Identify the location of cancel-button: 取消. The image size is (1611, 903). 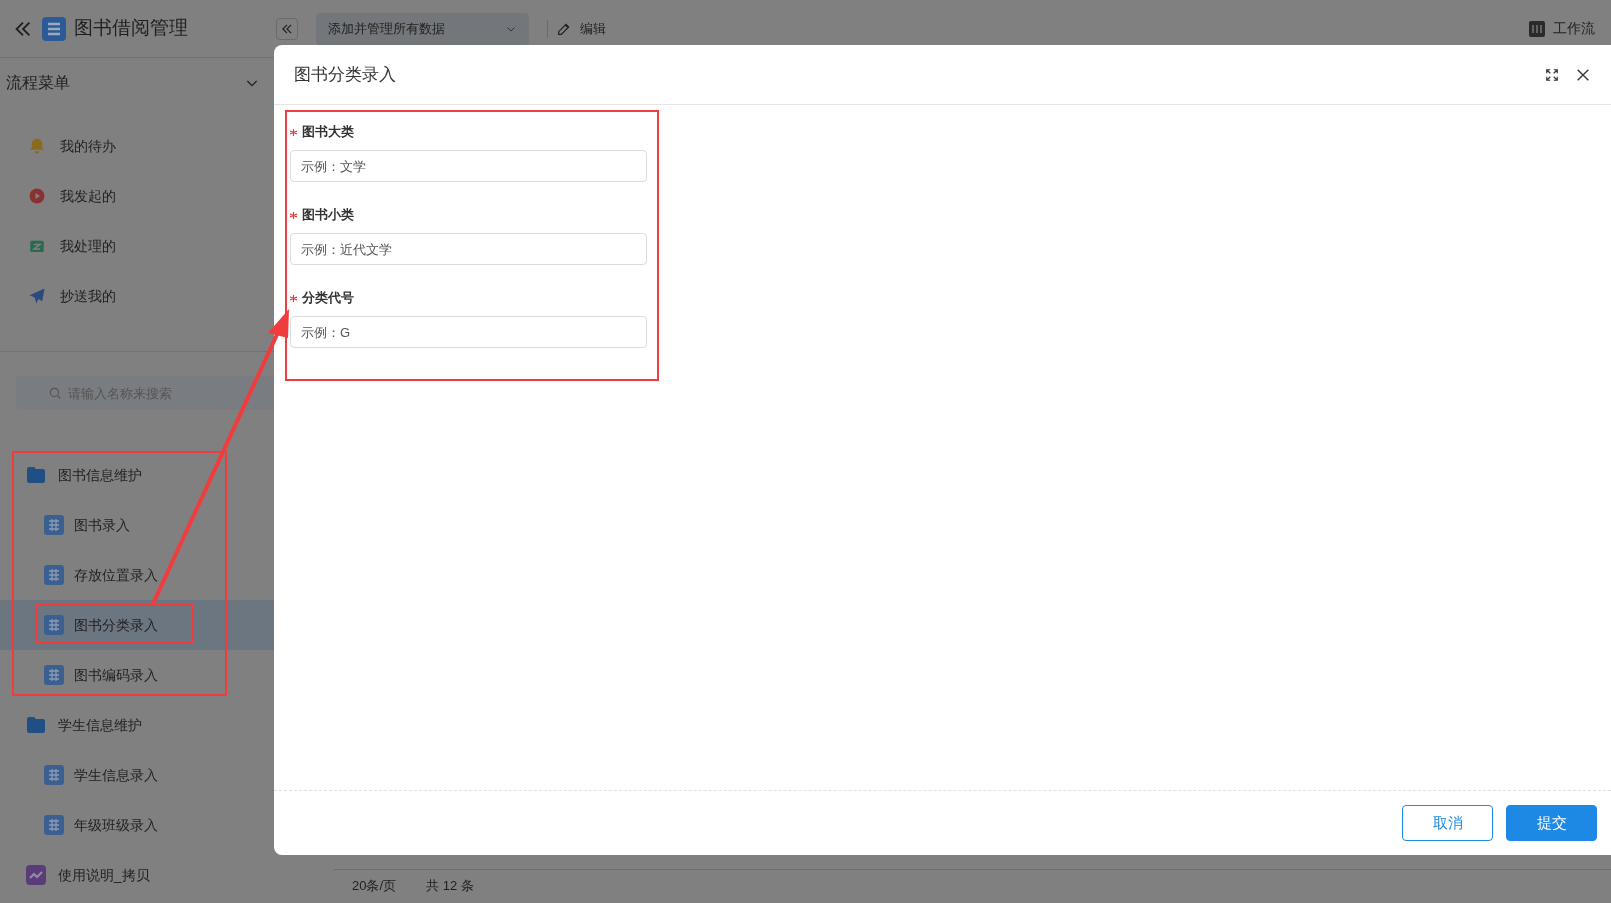
(1447, 823).